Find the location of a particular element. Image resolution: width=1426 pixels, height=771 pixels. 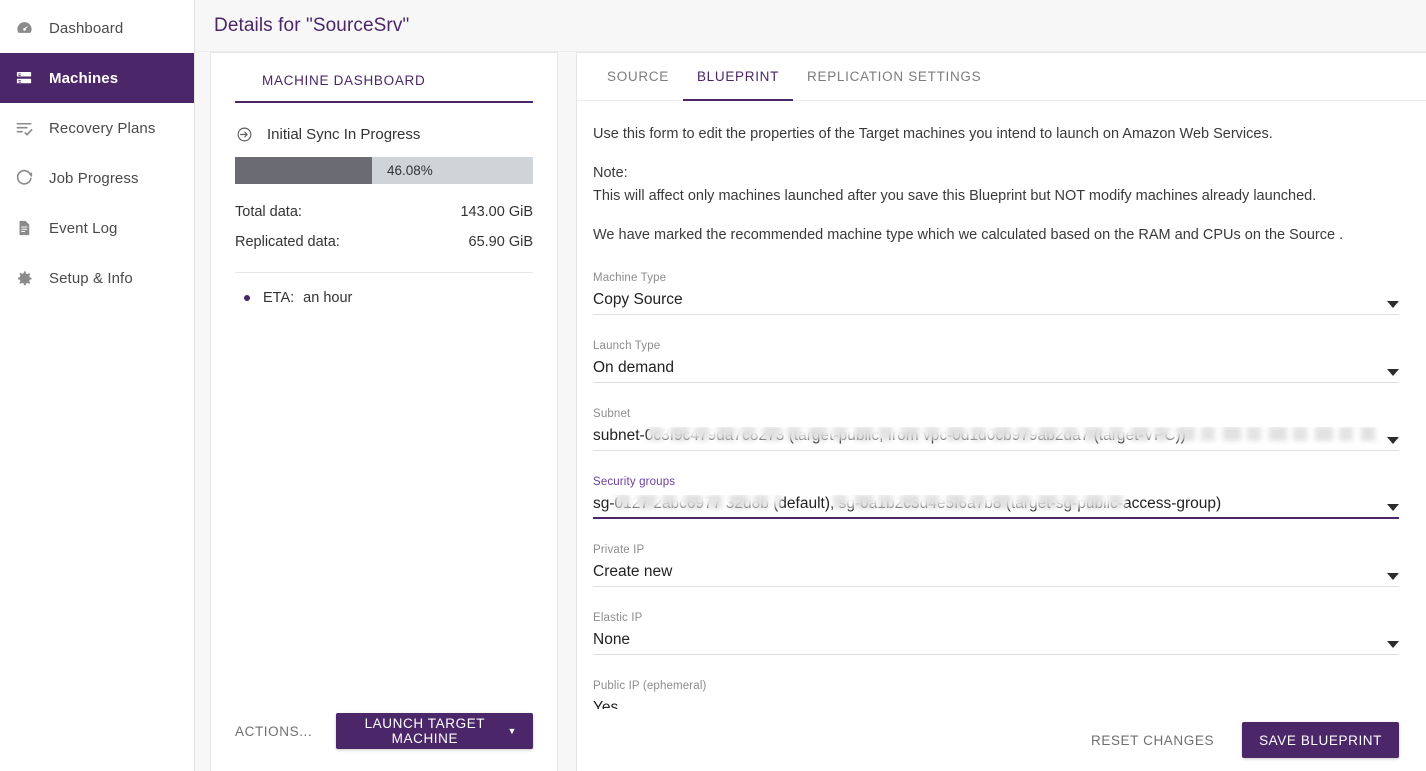

document-icon is located at coordinates (24, 228).